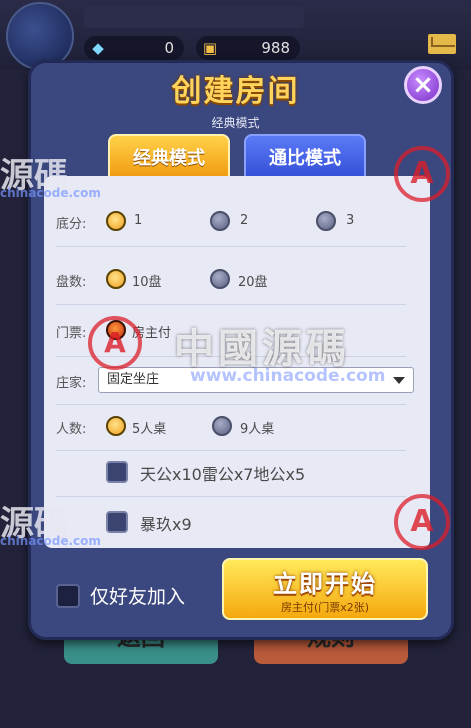 Image resolution: width=471 pixels, height=728 pixels. I want to click on diamond-icon: ◆, so click(98, 48).